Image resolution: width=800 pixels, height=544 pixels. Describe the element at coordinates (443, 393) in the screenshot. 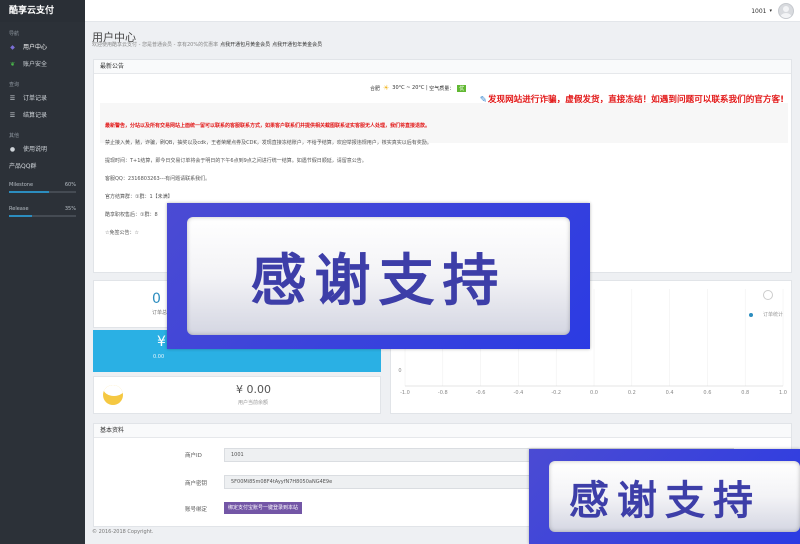

I see `chart-x-tick: -0.8` at that location.